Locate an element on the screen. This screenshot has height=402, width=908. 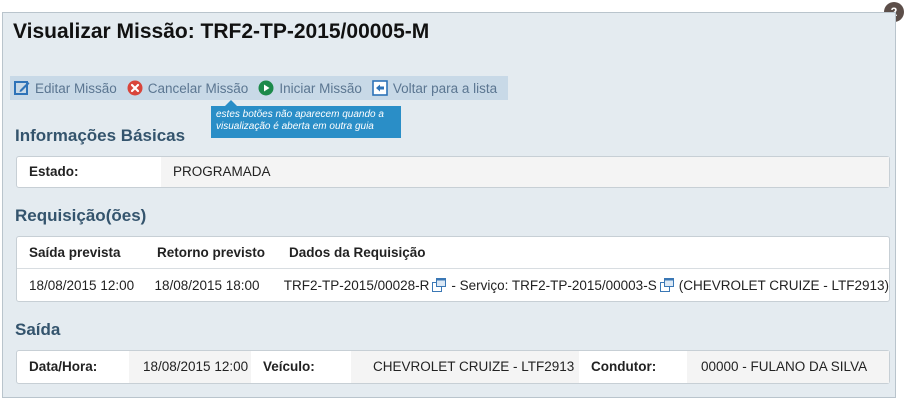
cell-dados-requisicao: TRF2-TP-2015/00028-R - Serviço is located at coordinates (581, 285).